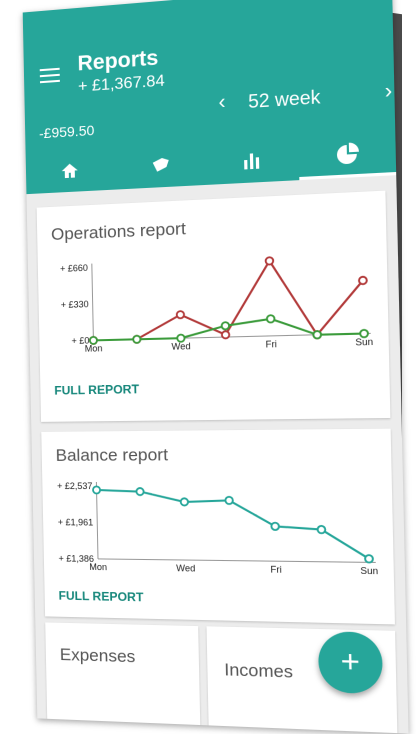 The height and width of the screenshot is (734, 416). Describe the element at coordinates (237, 561) in the screenshot. I see `x-axis` at that location.